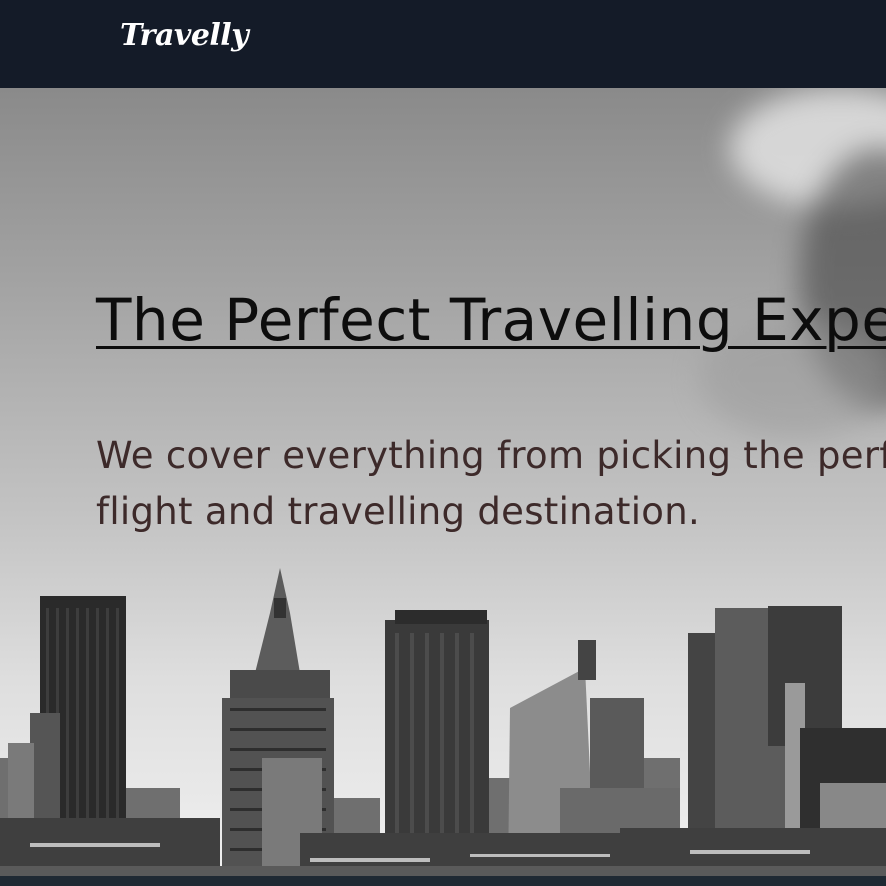  I want to click on top-navbar: Travelly, so click(443, 44).